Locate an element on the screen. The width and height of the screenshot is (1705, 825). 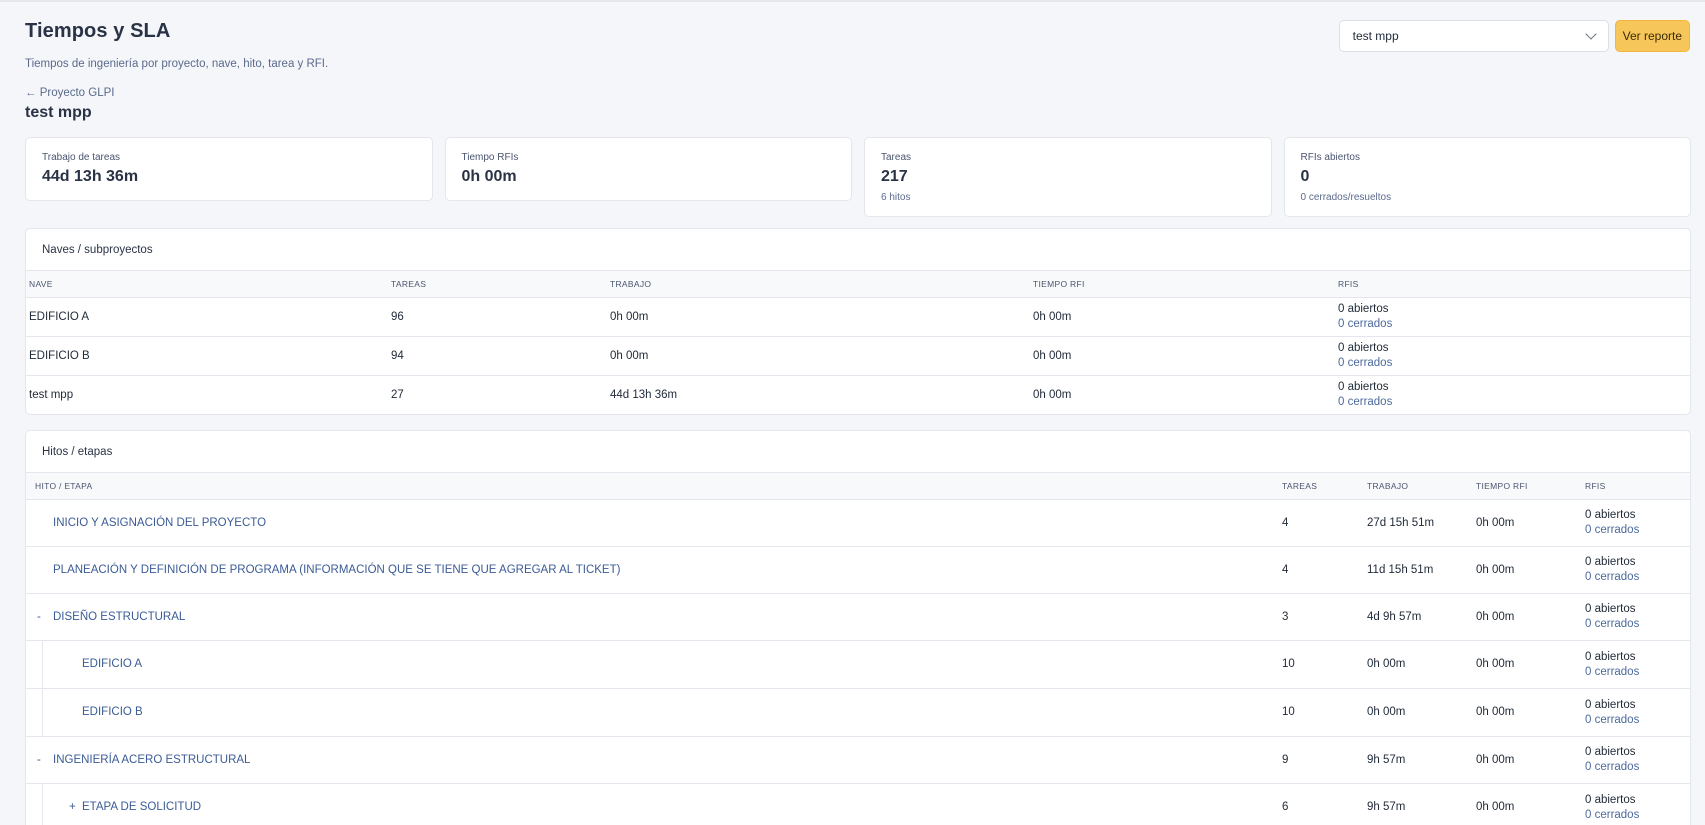
chevron-down-icon is located at coordinates (1590, 34).